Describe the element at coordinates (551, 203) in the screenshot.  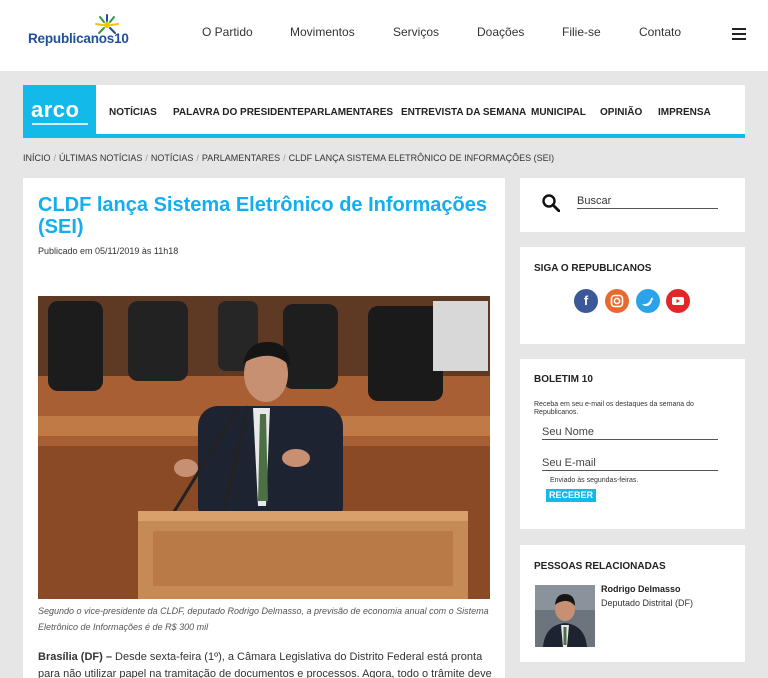
I see `search-icon` at that location.